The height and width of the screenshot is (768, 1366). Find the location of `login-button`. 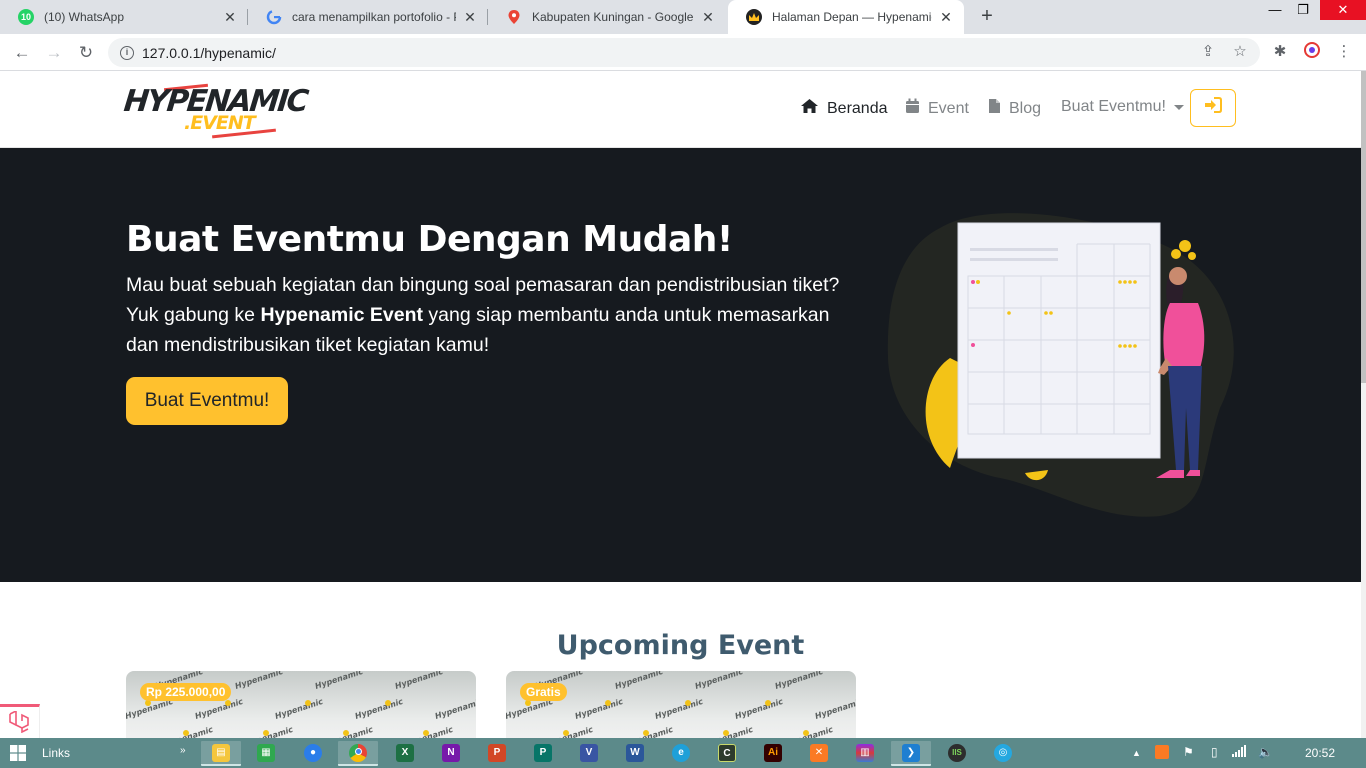

login-button is located at coordinates (1213, 108).